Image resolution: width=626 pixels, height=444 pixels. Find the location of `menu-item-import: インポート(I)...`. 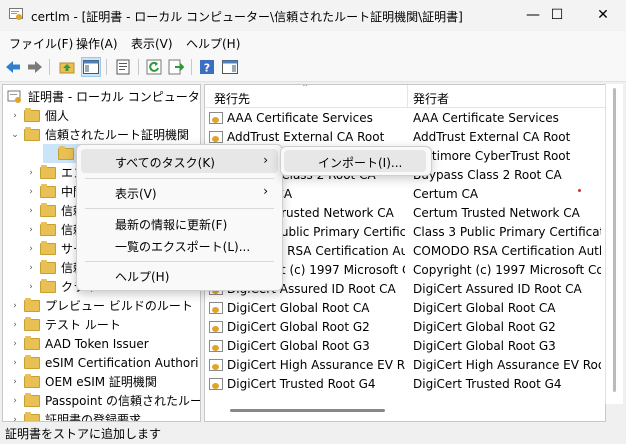

menu-item-import: インポート(I)... is located at coordinates (355, 161).